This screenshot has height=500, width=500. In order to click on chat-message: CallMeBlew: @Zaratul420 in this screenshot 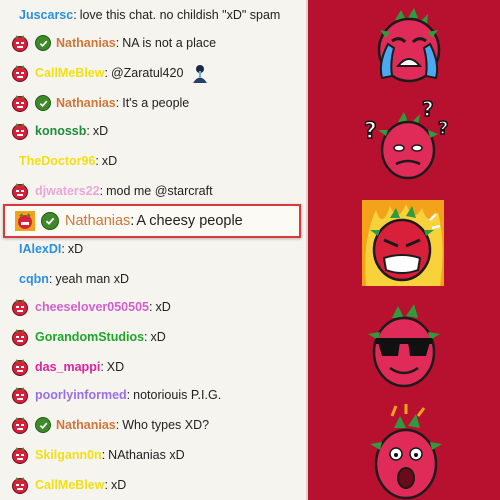, I will do `click(153, 73)`.